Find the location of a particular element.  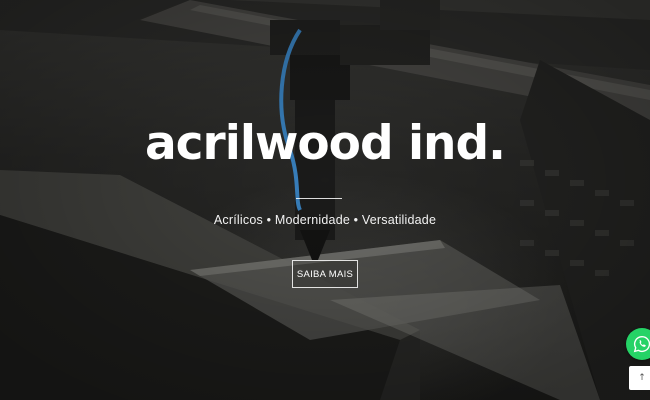

whatsapp-button is located at coordinates (638, 344).